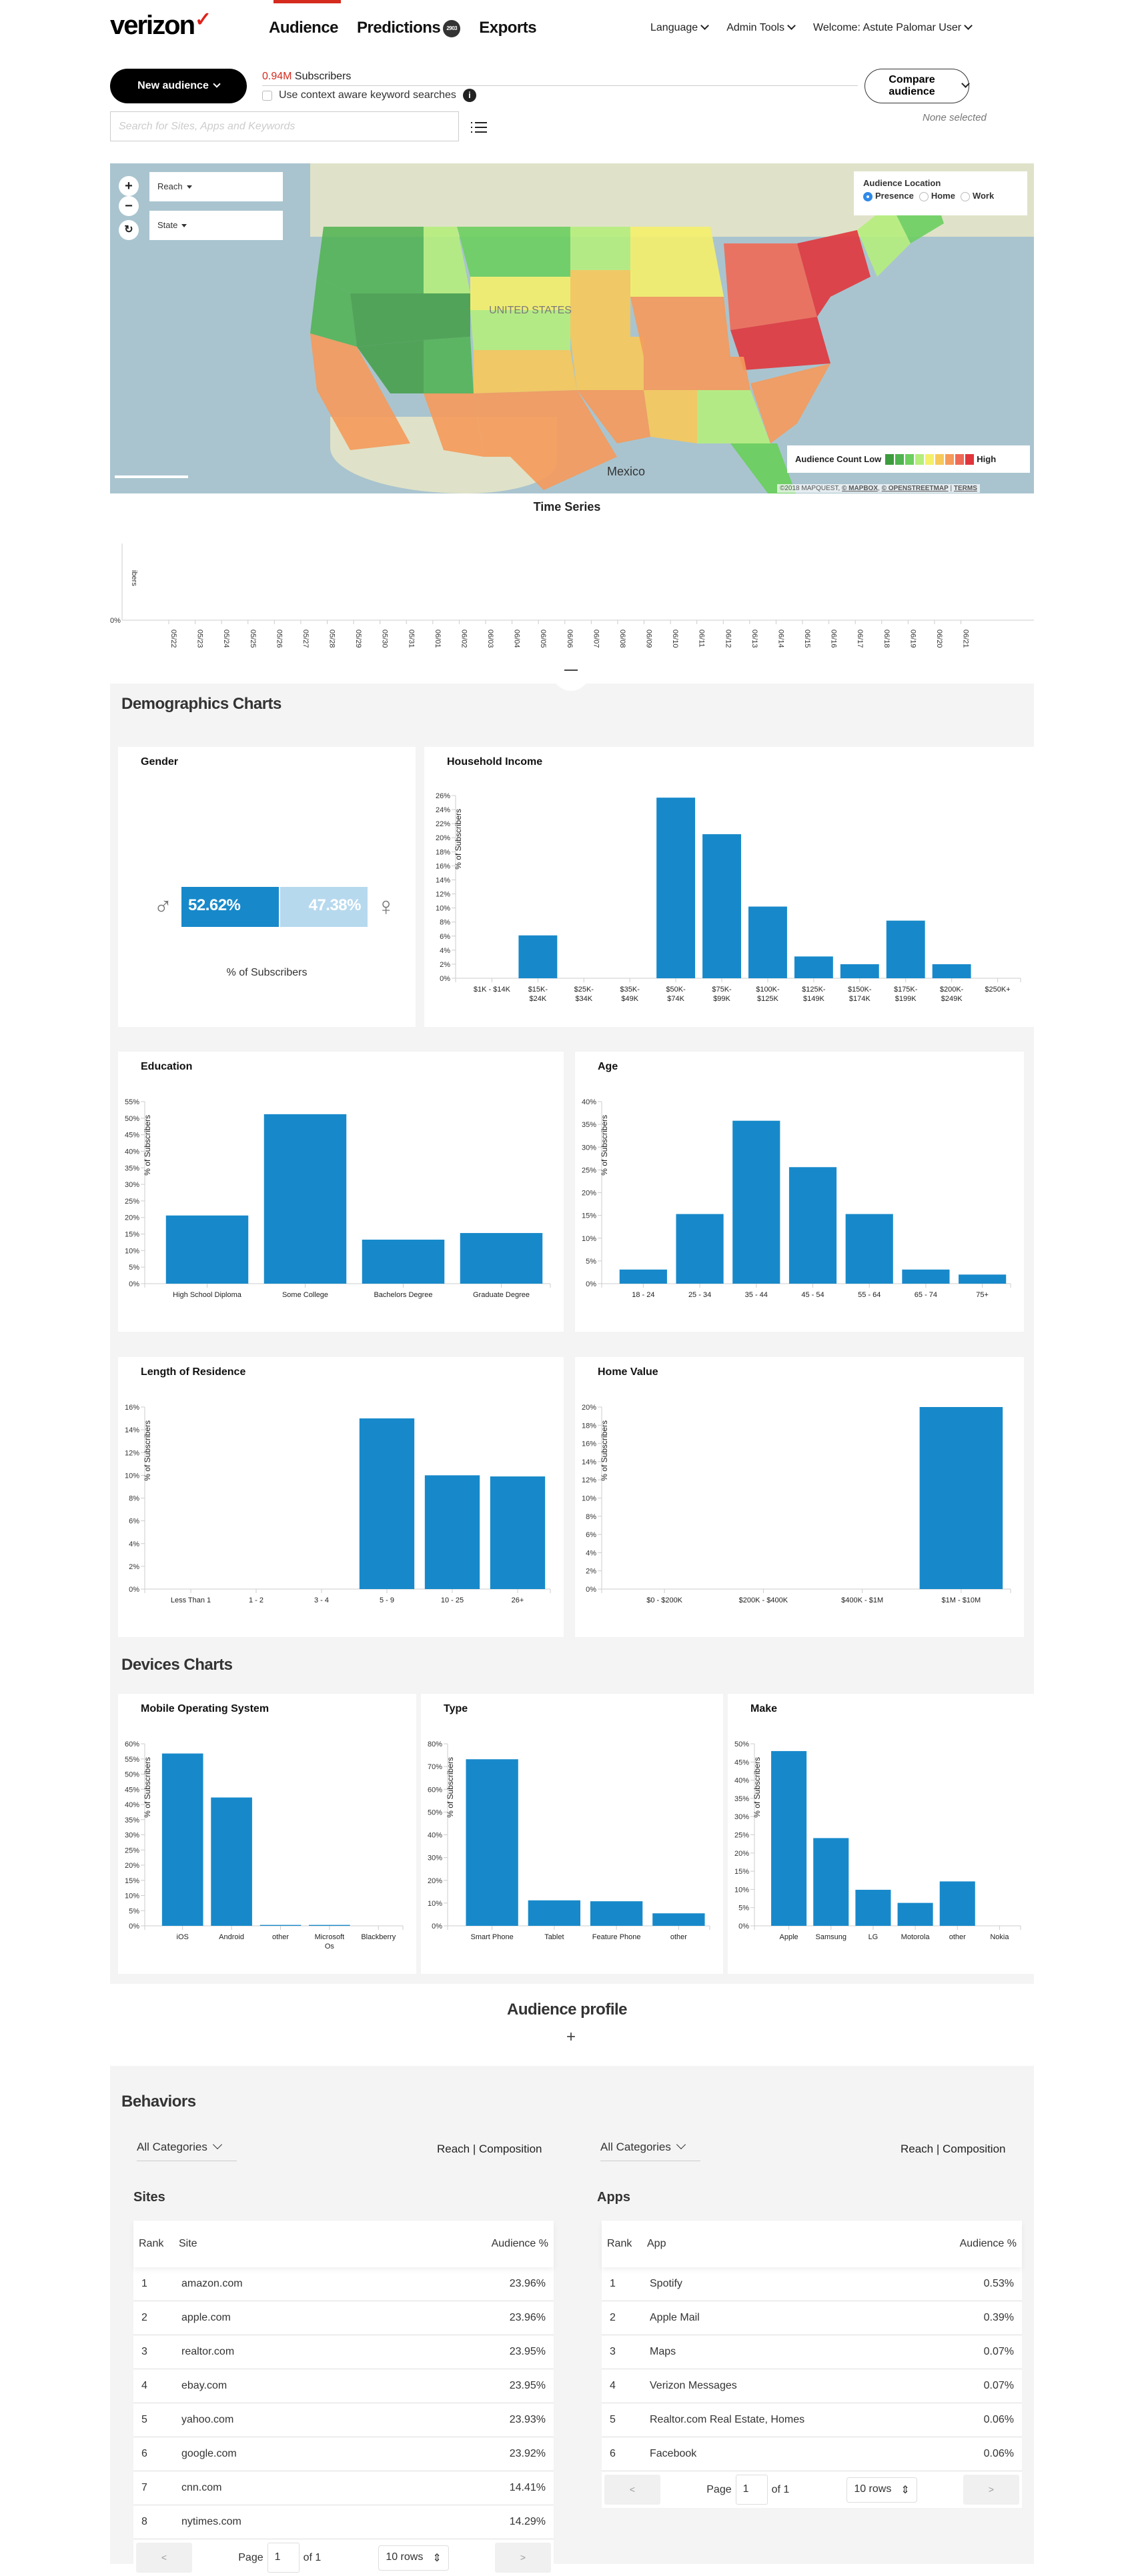 The image size is (1134, 2576). I want to click on language-menu: Language, so click(679, 28).